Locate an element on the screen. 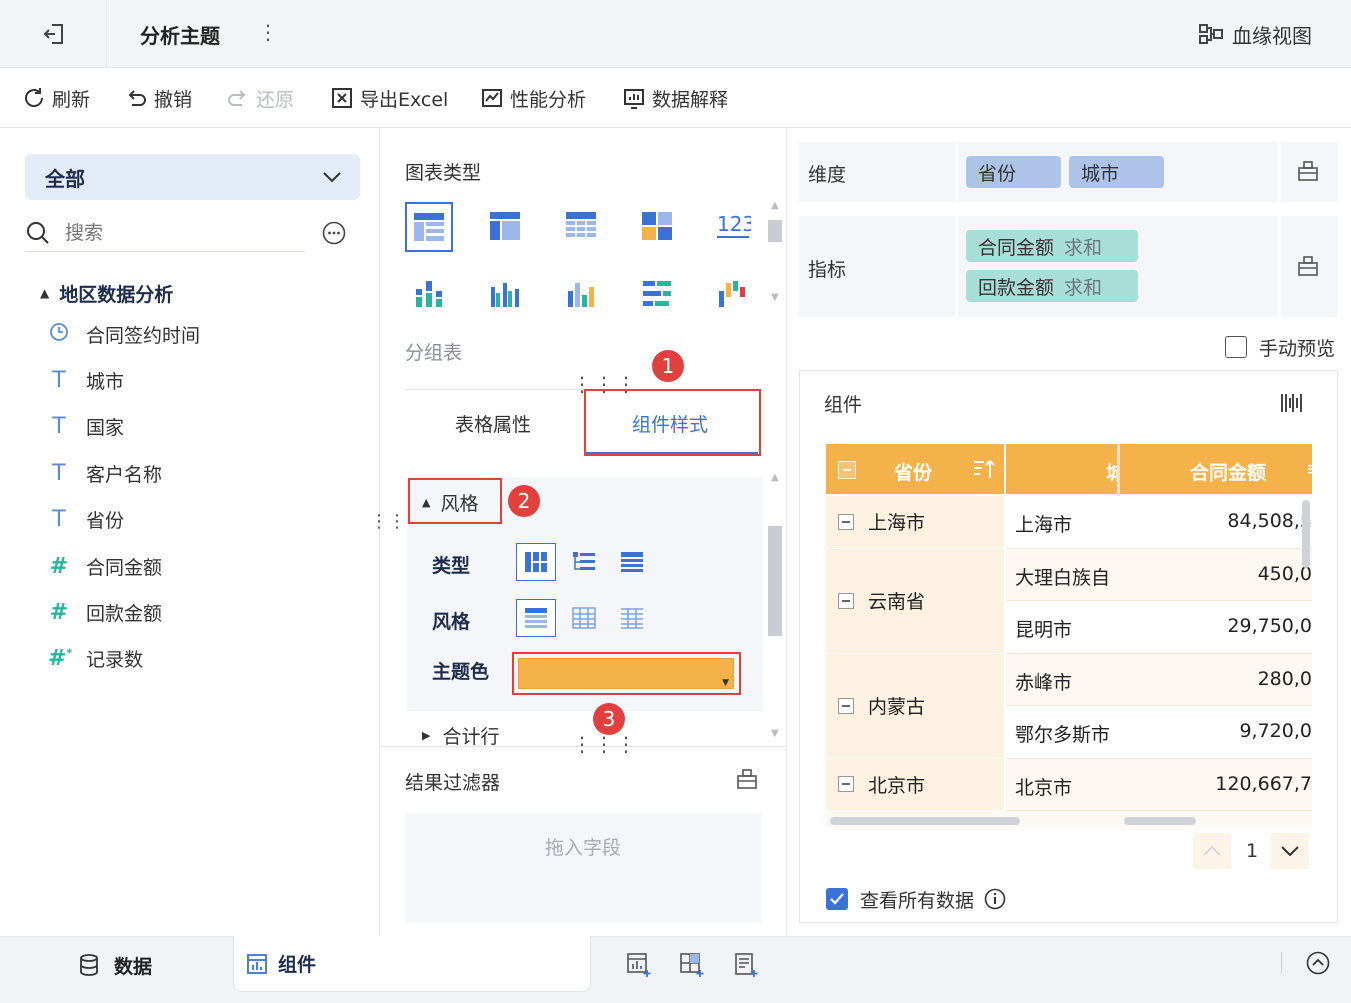  refresh-button: 刷新 is located at coordinates (56, 98).